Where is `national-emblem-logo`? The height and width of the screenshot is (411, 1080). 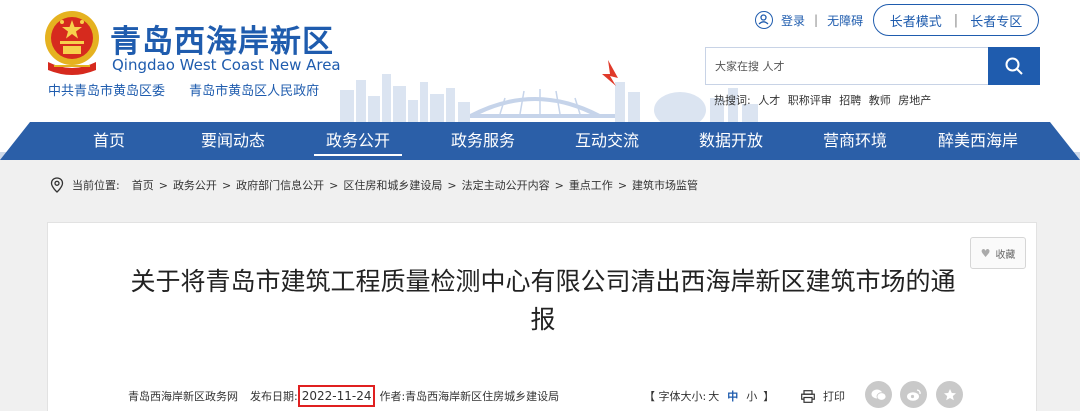
national-emblem-logo is located at coordinates (72, 43).